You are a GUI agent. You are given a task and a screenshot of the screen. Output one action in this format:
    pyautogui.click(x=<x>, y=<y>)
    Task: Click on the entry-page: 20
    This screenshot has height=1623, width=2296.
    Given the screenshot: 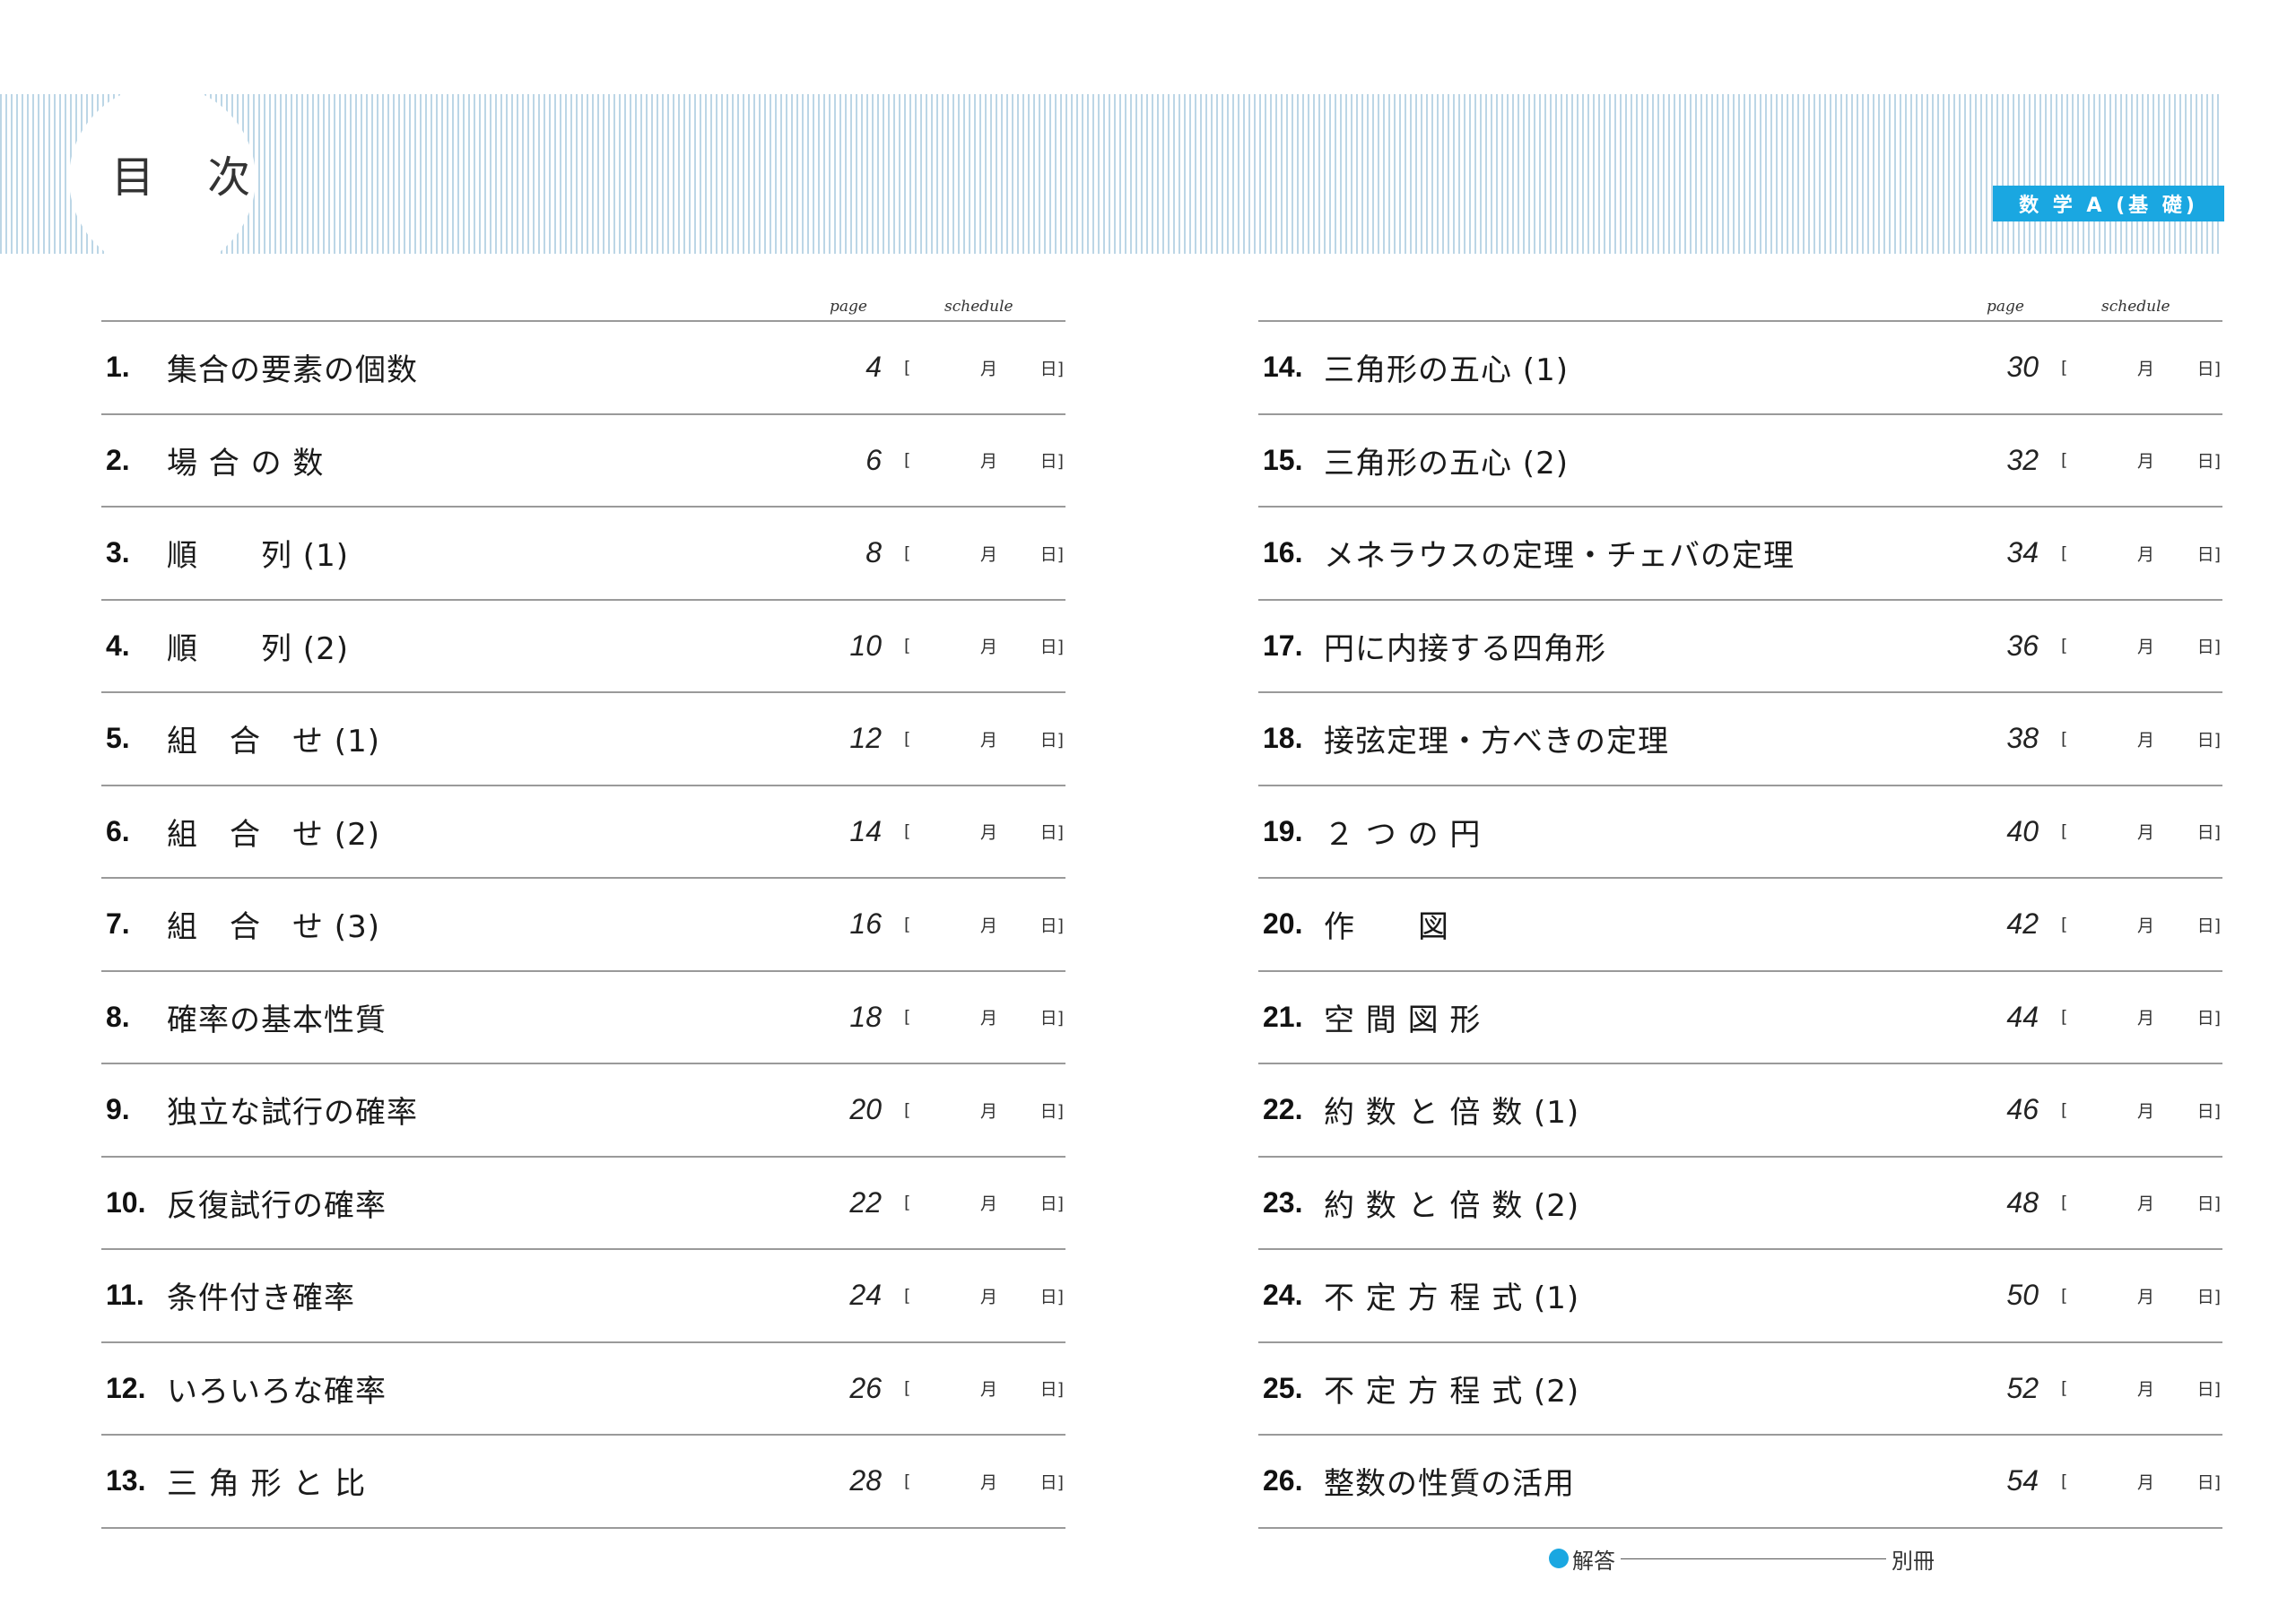 What is the action you would take?
    pyautogui.click(x=865, y=1109)
    